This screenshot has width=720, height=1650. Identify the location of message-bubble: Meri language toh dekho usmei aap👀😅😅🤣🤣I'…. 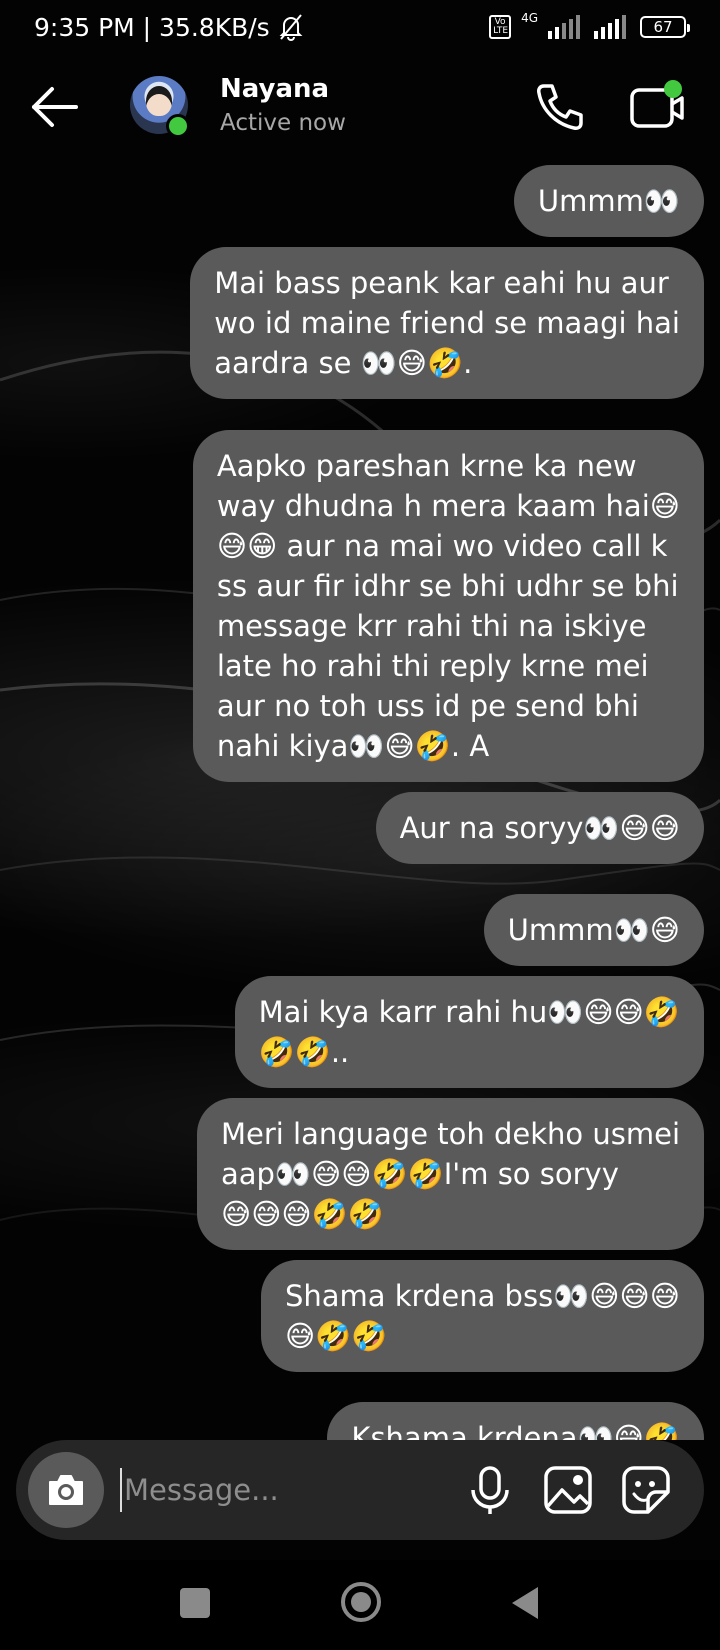
(450, 1174).